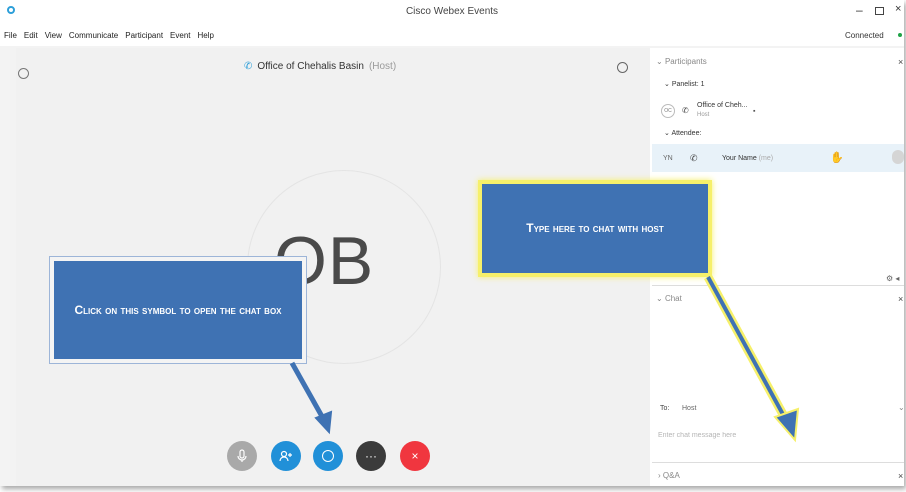 The image size is (906, 492). What do you see at coordinates (900, 299) in the screenshot?
I see `close-chat-icon: ×` at bounding box center [900, 299].